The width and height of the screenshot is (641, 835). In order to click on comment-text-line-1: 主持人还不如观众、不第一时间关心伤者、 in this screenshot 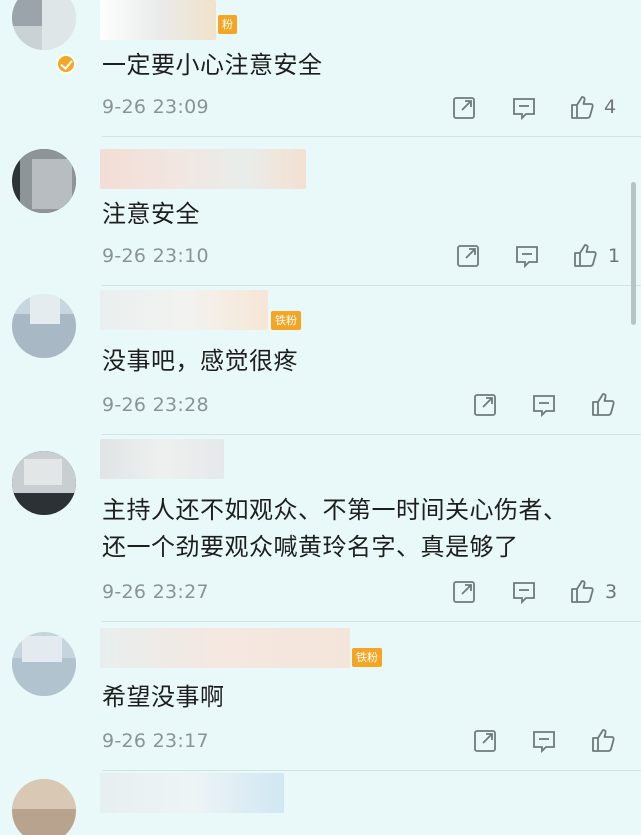, I will do `click(335, 510)`.